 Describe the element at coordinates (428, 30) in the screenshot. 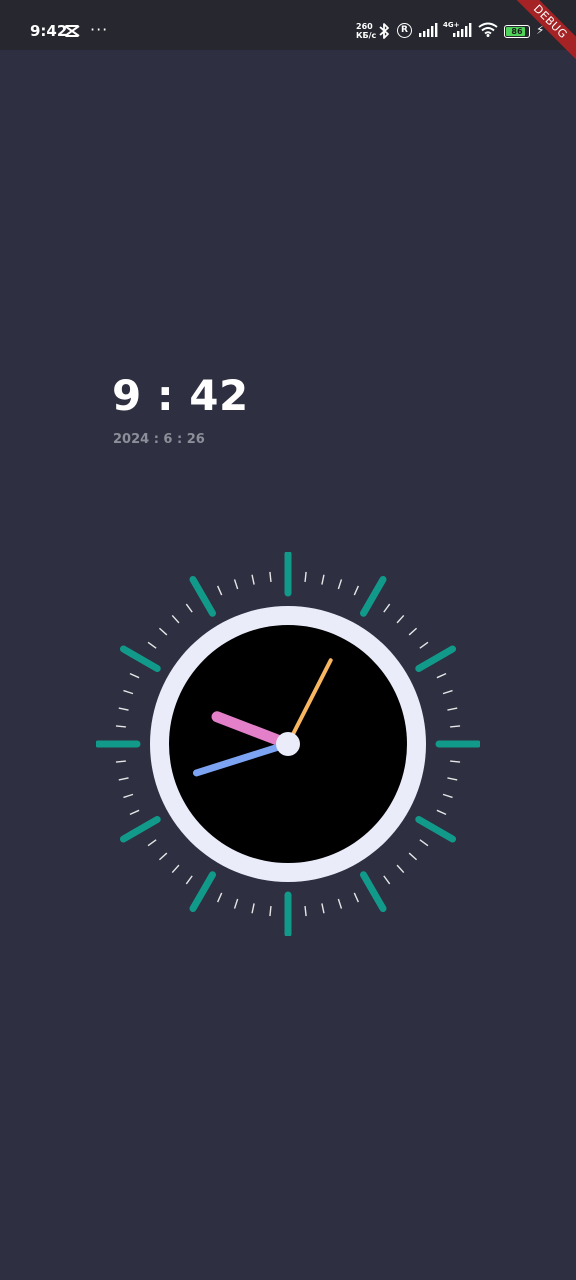

I see `signal-strength-icon` at that location.